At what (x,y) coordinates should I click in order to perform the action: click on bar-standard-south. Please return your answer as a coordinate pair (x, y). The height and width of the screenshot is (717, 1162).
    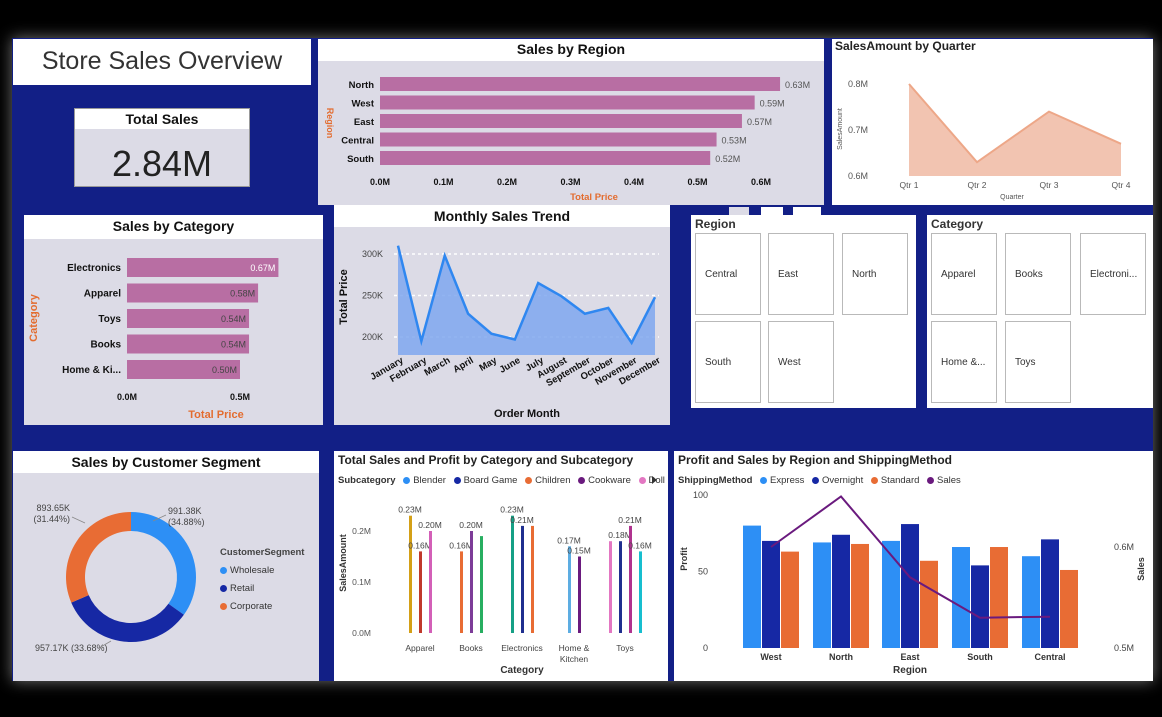
    Looking at the image, I should click on (999, 597).